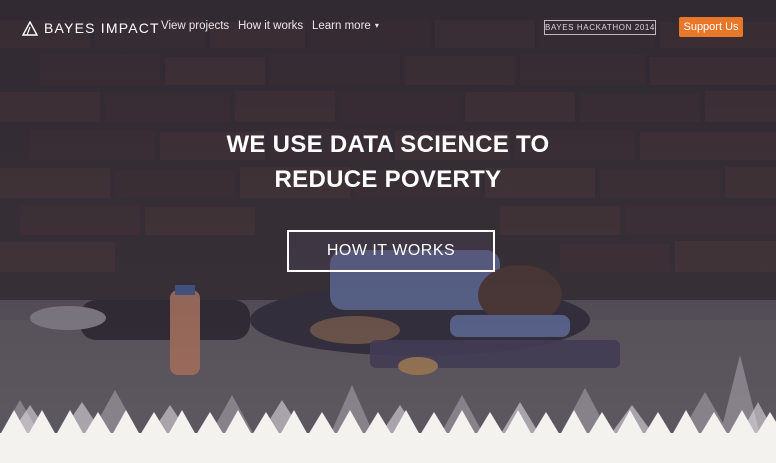 This screenshot has height=463, width=776. Describe the element at coordinates (102, 28) in the screenshot. I see `brand-name: BAYES IMPACT` at that location.